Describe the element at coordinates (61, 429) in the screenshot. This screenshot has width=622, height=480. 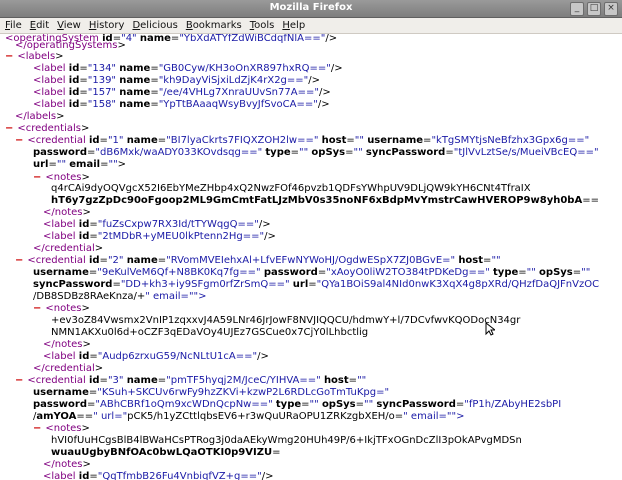
I see `xml-line: − <notes>` at that location.